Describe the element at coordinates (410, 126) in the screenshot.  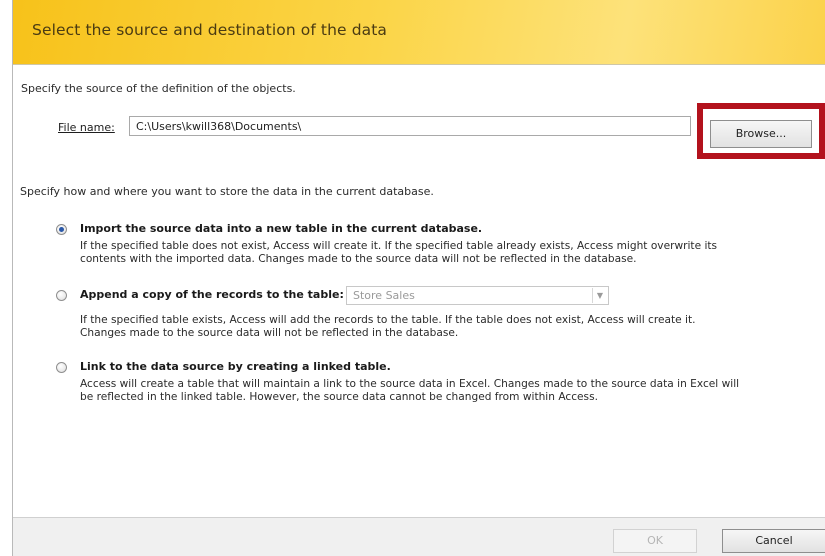
I see `file-name-input: C:\Users\kwill368\Documents\` at that location.